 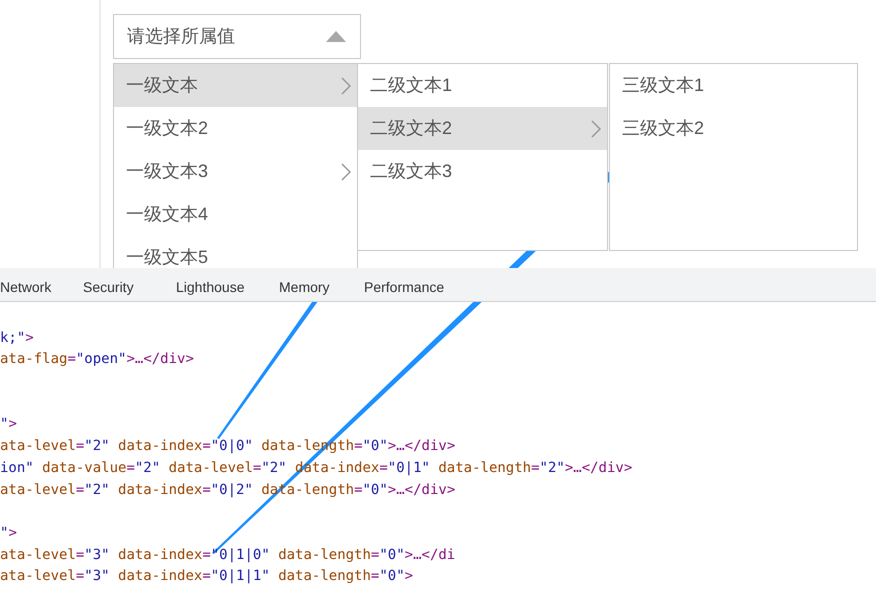 What do you see at coordinates (304, 287) in the screenshot?
I see `devtools-tab: Memory` at bounding box center [304, 287].